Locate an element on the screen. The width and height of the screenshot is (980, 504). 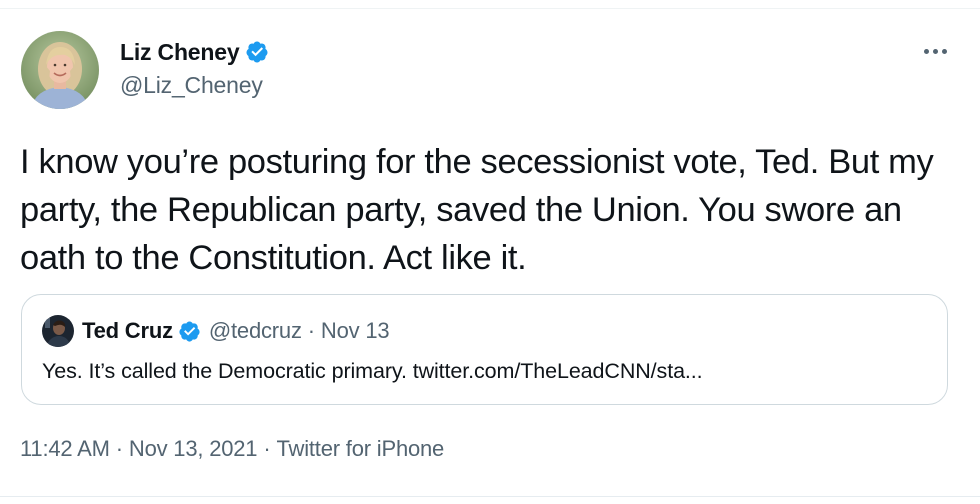
tweet-time: 11:42 AM is located at coordinates (65, 448).